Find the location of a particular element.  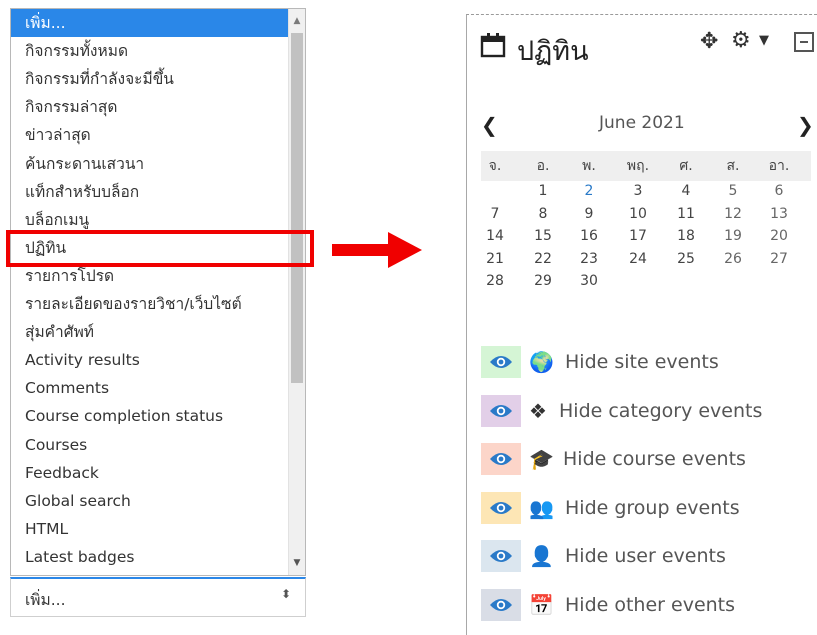

block-option: Feedback is located at coordinates (149, 473).